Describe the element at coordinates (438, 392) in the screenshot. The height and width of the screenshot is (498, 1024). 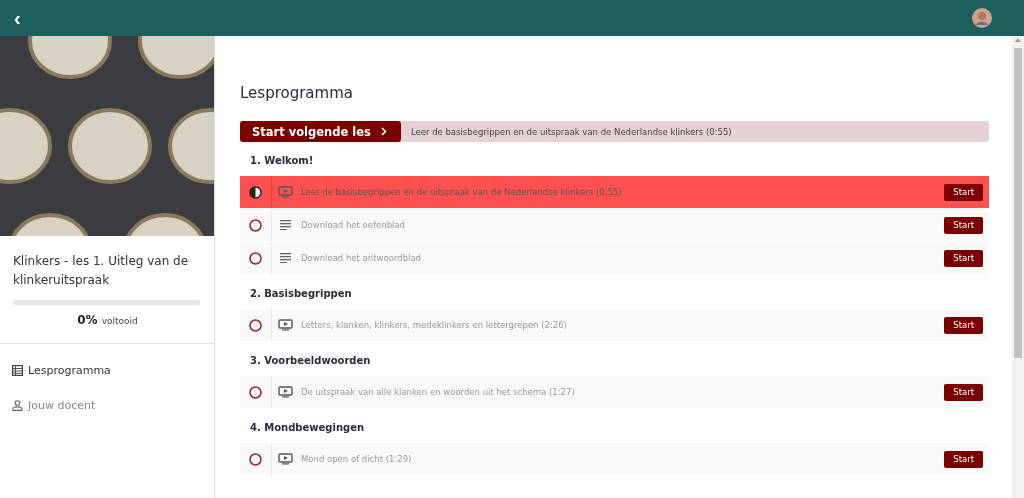
I see `lesson-title: De uitspraak van alle klanken en woorden uit het schema (1:27)` at that location.